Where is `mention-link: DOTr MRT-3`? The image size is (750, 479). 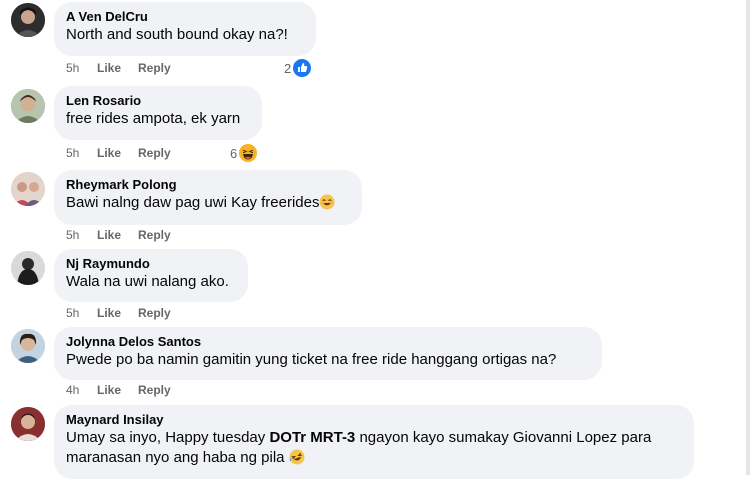
mention-link: DOTr MRT-3 is located at coordinates (312, 437).